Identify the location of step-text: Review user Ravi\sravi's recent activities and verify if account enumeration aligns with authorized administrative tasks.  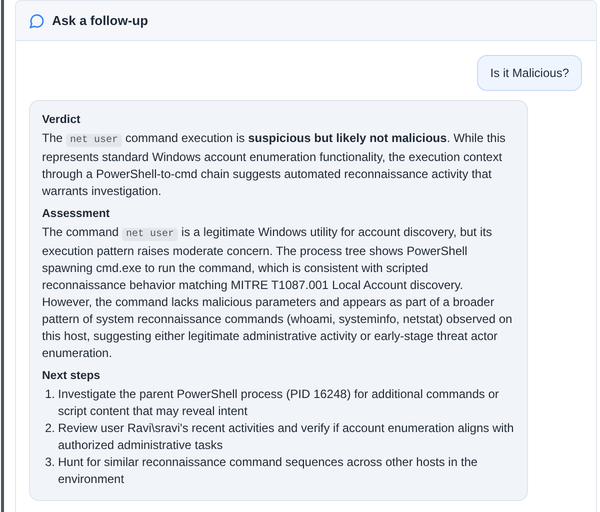
(286, 437).